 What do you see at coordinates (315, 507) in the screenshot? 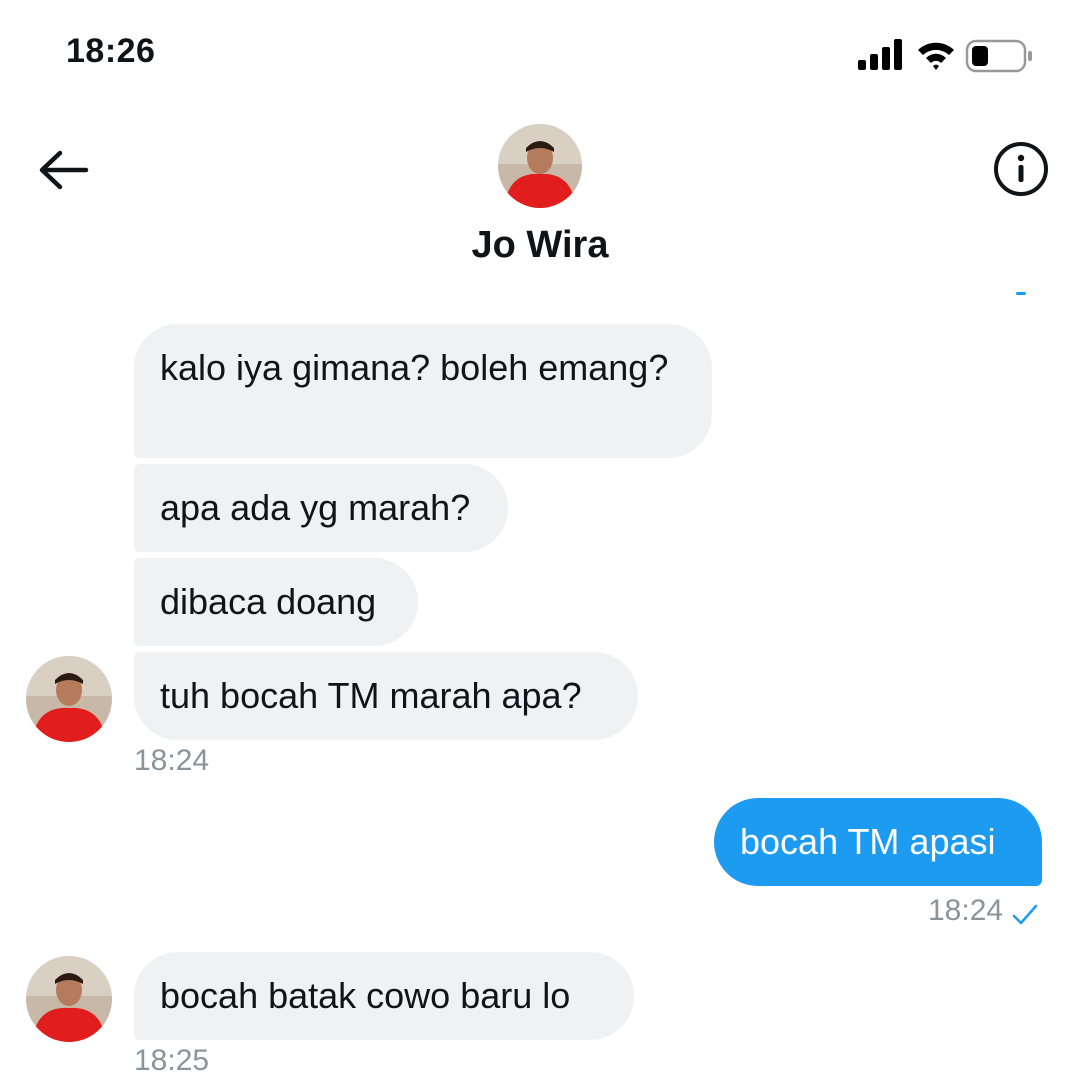
I see `message-text: apa ada yg marah?` at bounding box center [315, 507].